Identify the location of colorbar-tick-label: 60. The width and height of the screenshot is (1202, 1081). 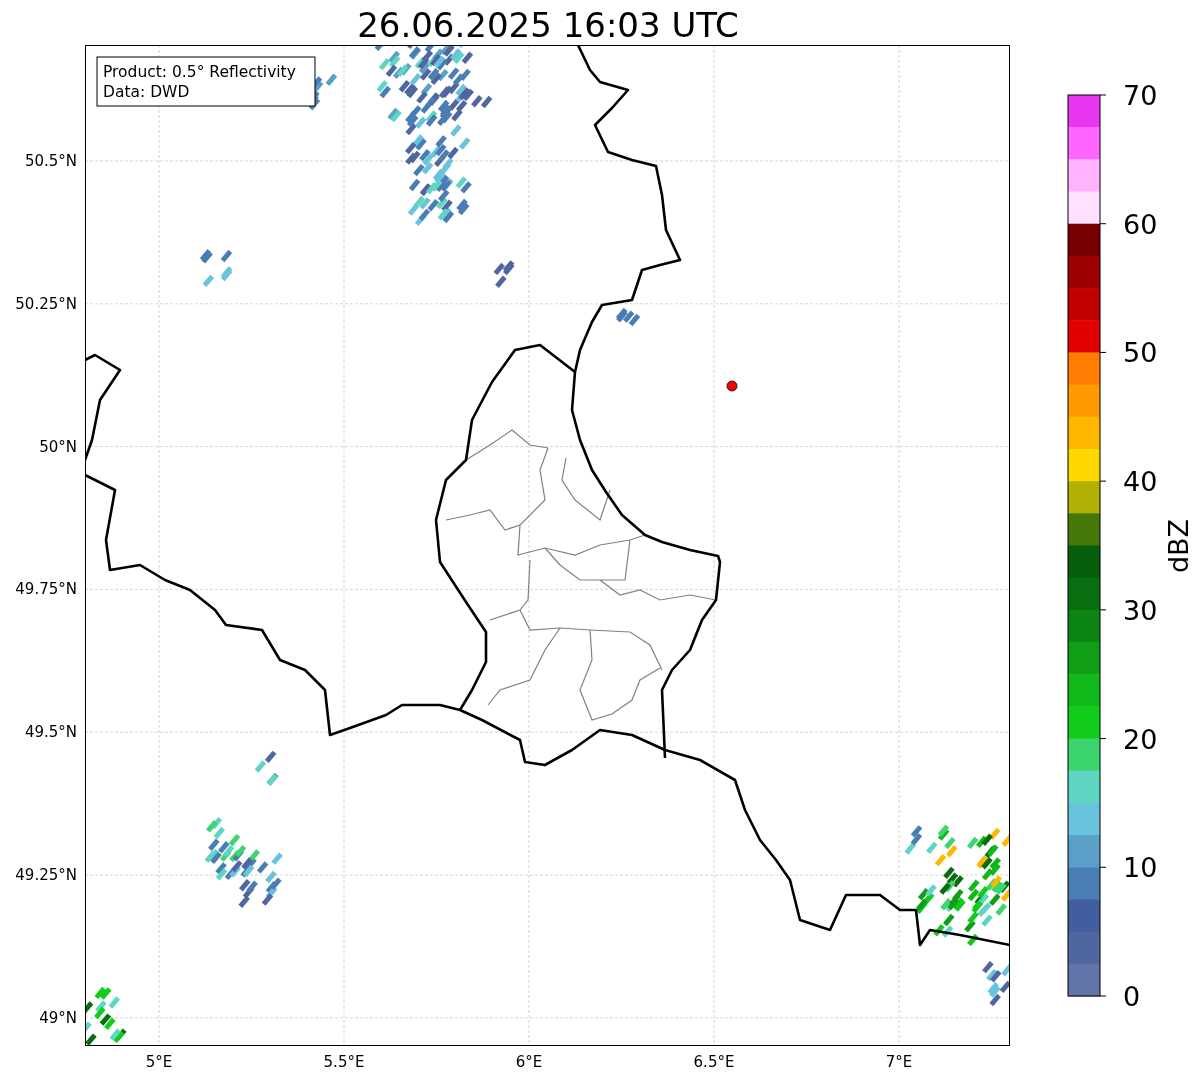
(1140, 224).